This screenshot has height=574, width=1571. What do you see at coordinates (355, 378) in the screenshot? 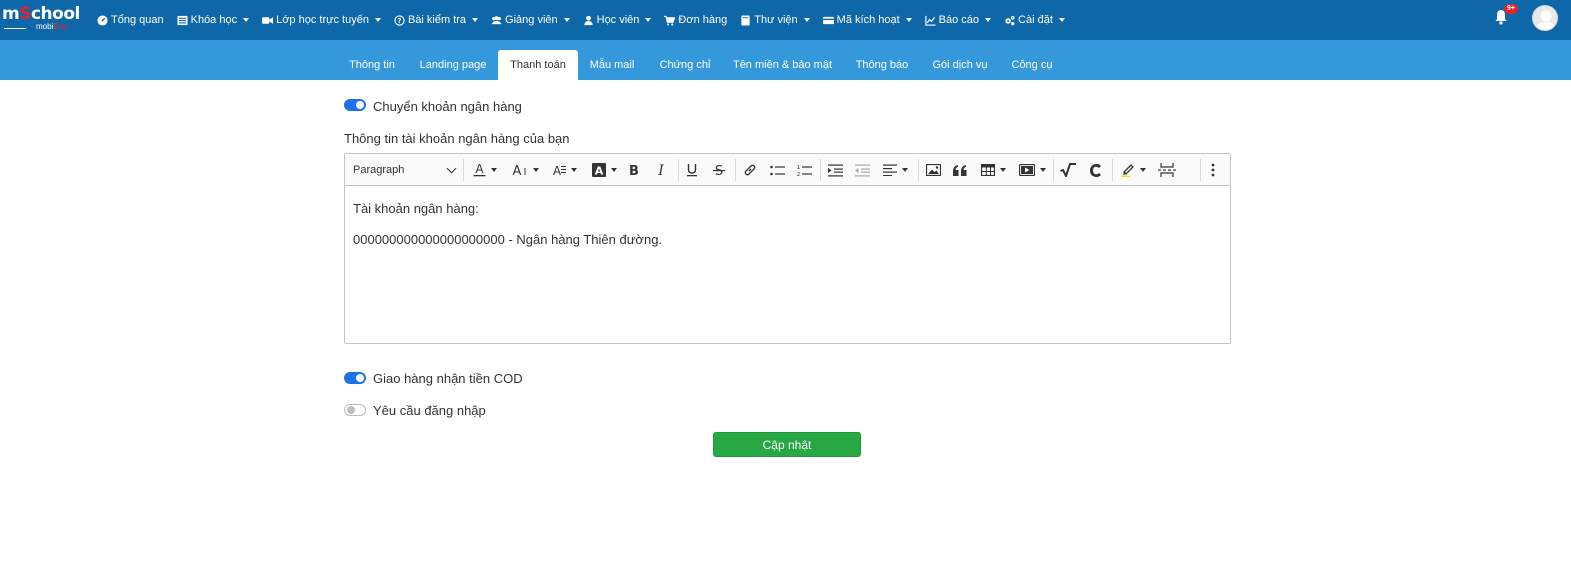
I see `cod-toggle` at bounding box center [355, 378].